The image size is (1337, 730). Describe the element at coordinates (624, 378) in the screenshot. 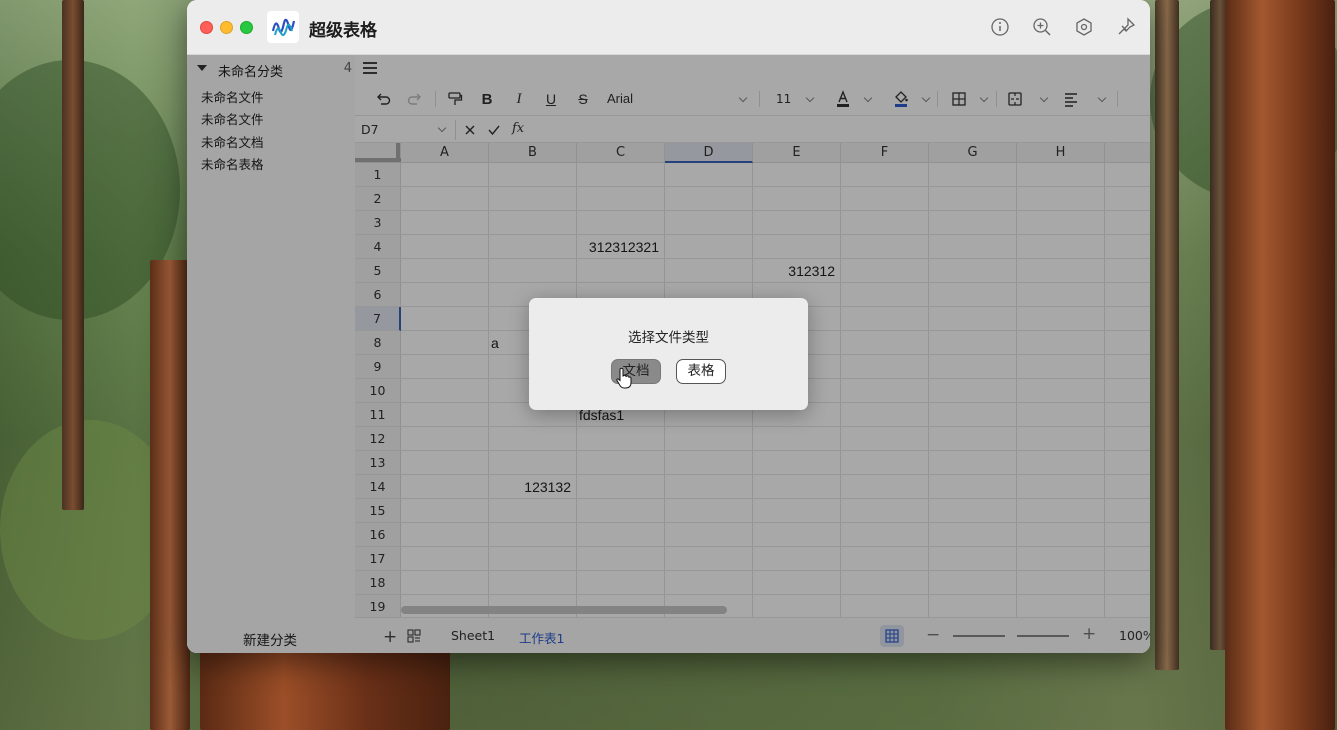

I see `hand-cursor-icon` at that location.